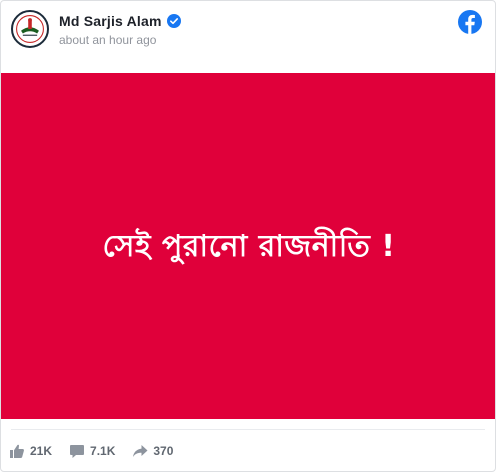 Image resolution: width=498 pixels, height=472 pixels. What do you see at coordinates (41, 451) in the screenshot?
I see `likes-count: 21K` at bounding box center [41, 451].